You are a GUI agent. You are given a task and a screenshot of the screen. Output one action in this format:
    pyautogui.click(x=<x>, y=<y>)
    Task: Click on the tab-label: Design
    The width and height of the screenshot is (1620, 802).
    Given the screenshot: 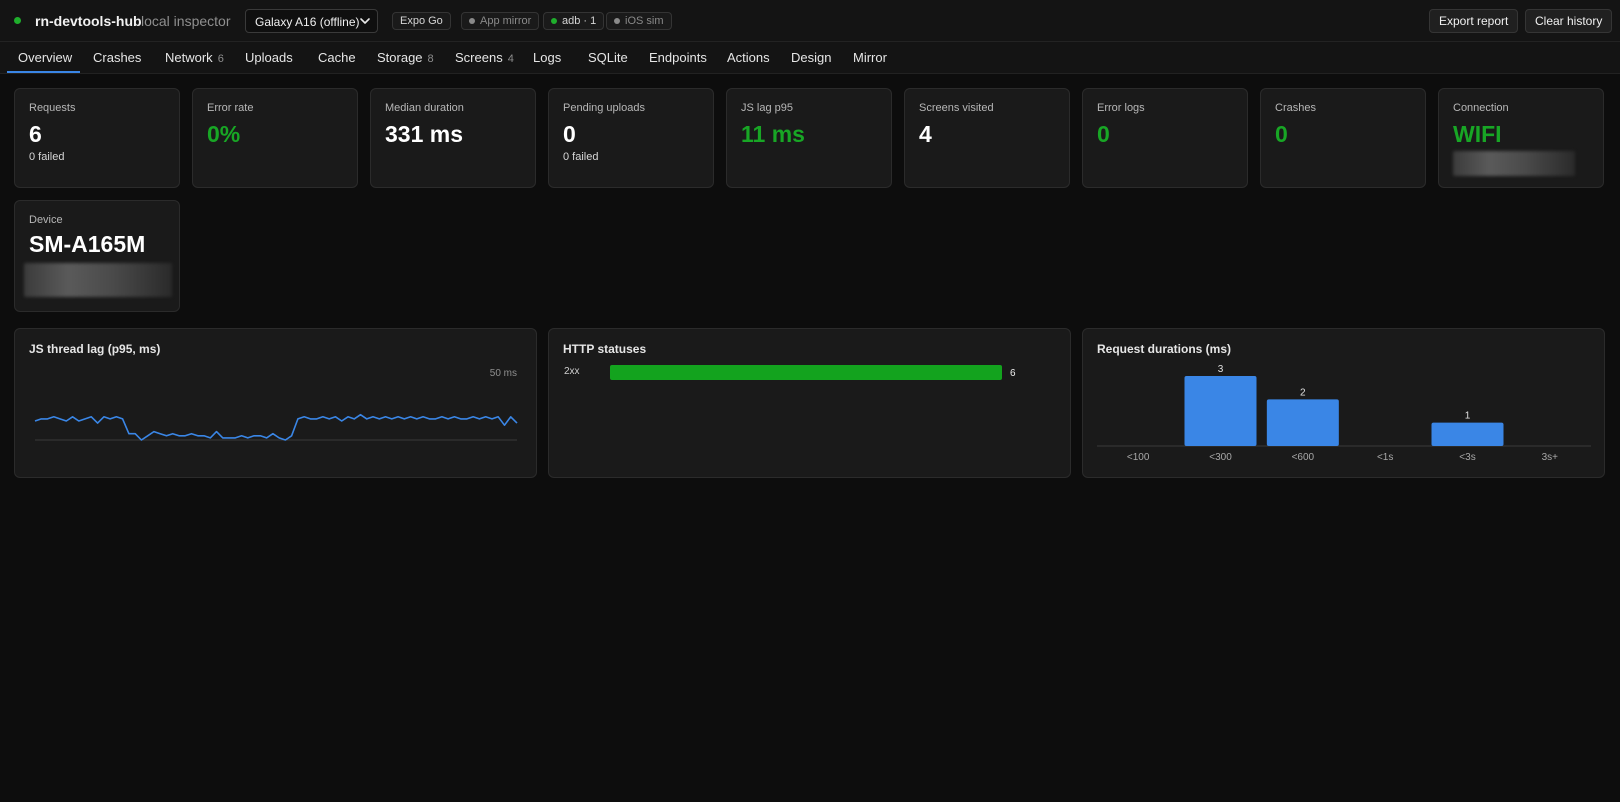 What is the action you would take?
    pyautogui.click(x=811, y=57)
    